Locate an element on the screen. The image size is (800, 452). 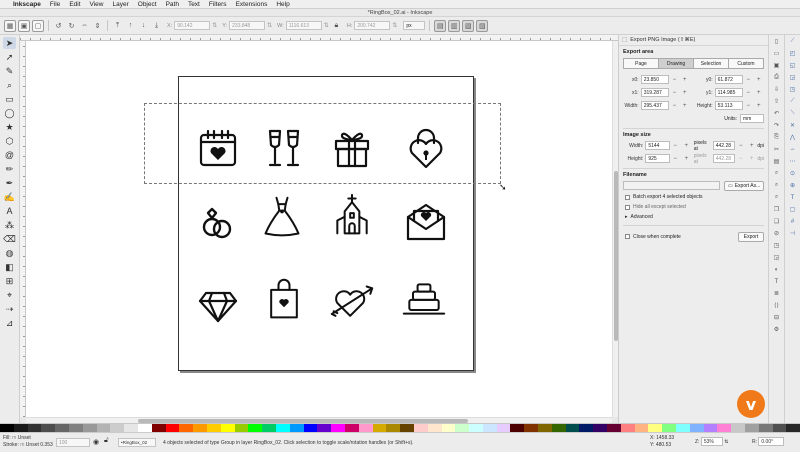
snap-grid-icon: # is located at coordinates (792, 221).